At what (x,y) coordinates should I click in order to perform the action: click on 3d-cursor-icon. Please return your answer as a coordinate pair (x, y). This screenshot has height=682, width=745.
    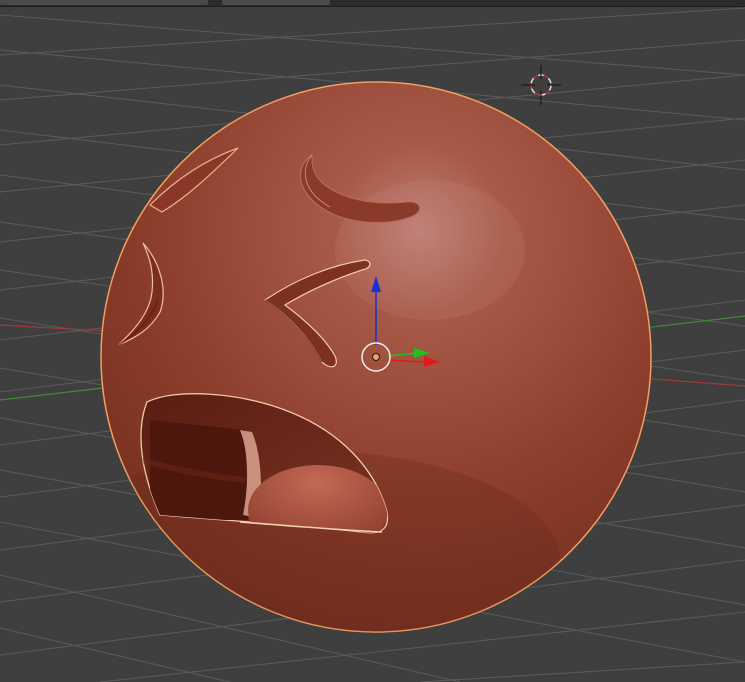
    Looking at the image, I should click on (541, 85).